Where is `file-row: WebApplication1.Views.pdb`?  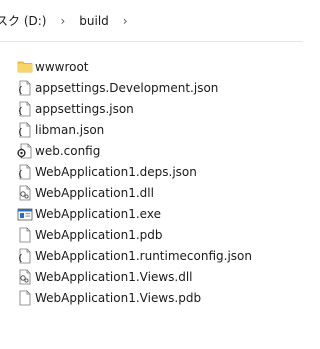
file-row: WebApplication1.Views.pdb is located at coordinates (151, 297).